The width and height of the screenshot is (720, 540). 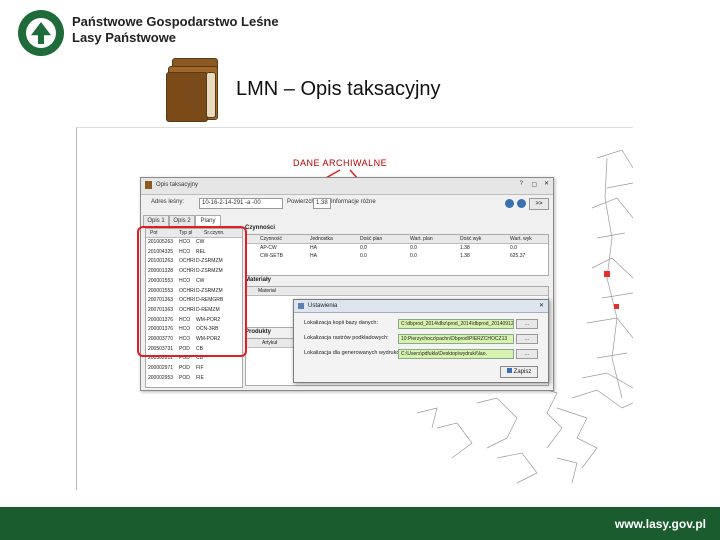 I want to click on next-button: >>, so click(x=539, y=204).